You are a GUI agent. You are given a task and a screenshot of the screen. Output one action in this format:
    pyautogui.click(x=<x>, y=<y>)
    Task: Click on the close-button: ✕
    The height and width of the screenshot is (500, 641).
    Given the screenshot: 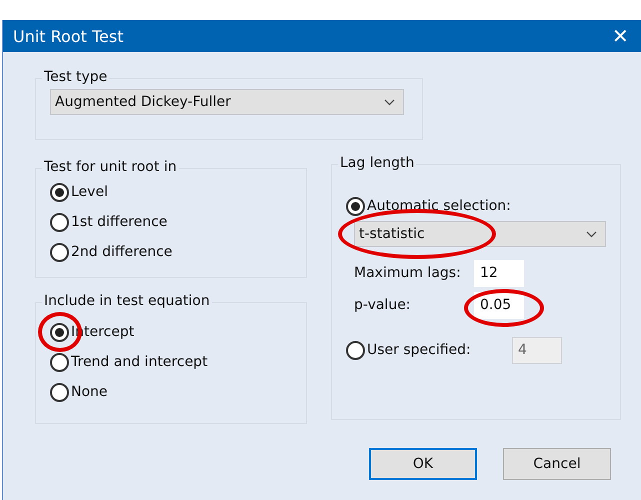 What is the action you would take?
    pyautogui.click(x=620, y=36)
    